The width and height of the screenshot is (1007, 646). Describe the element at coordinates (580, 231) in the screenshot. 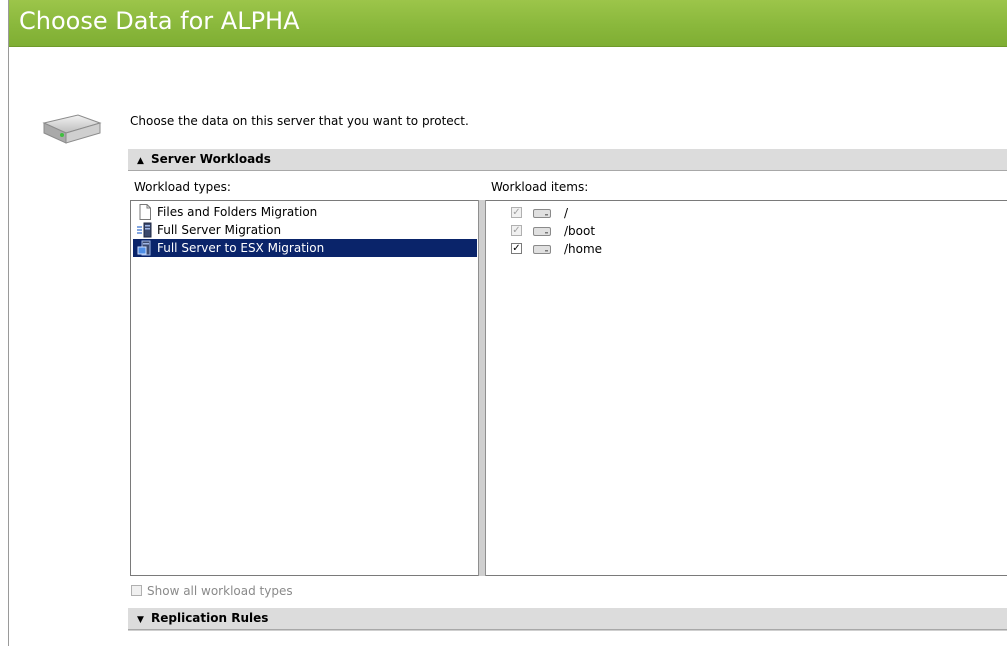

I see `tree-item-label: /boot` at that location.